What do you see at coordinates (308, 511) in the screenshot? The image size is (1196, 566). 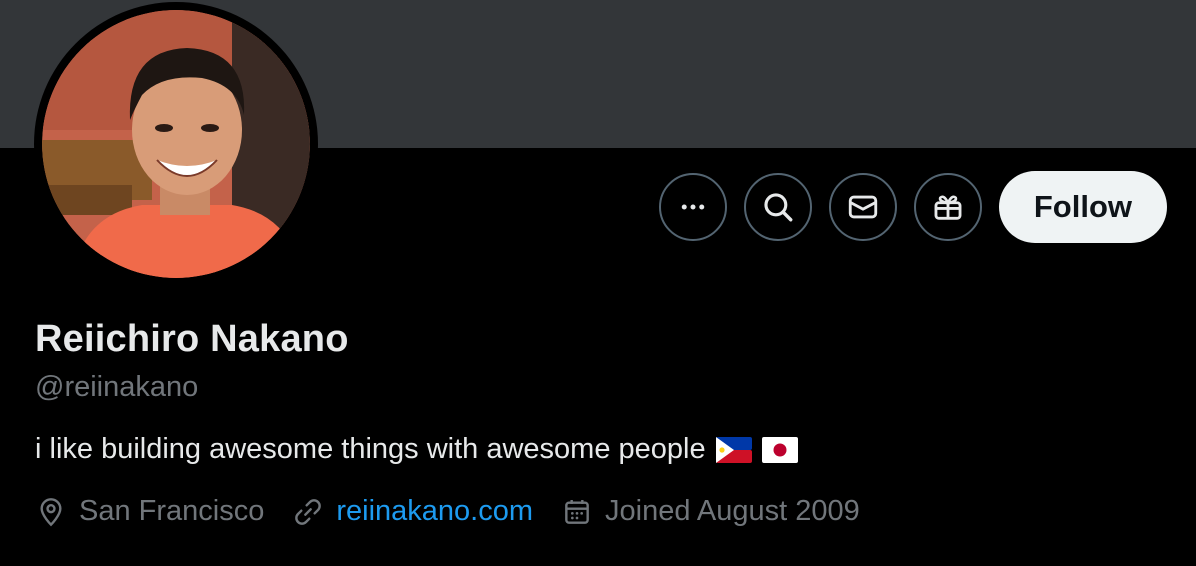 I see `link-icon` at bounding box center [308, 511].